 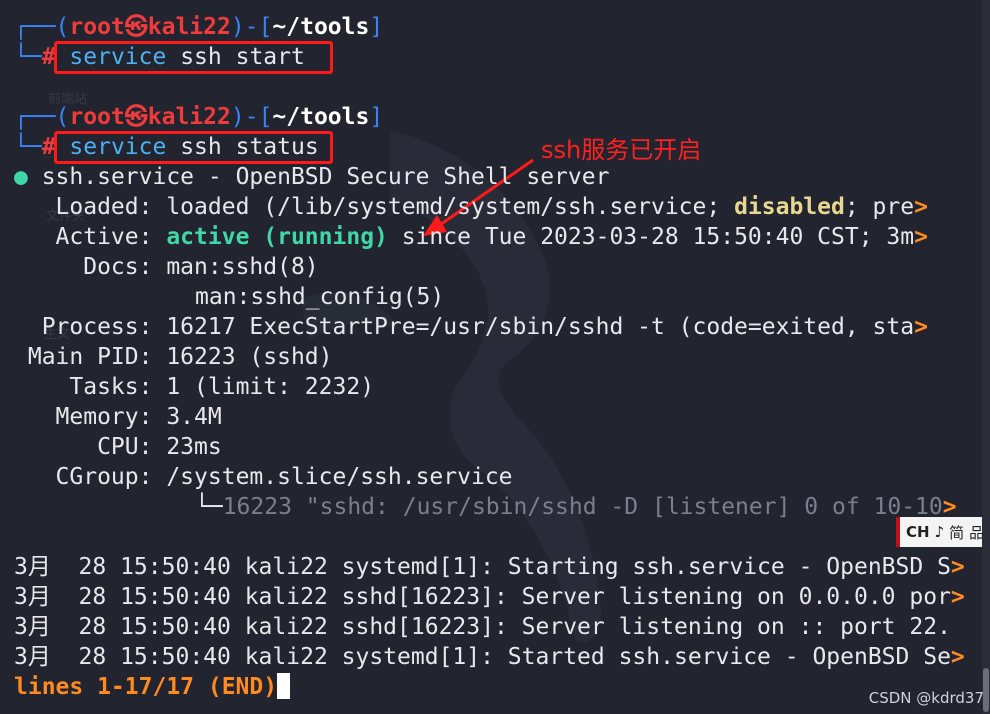 I want to click on field-label: Main PID:, so click(x=90, y=357).